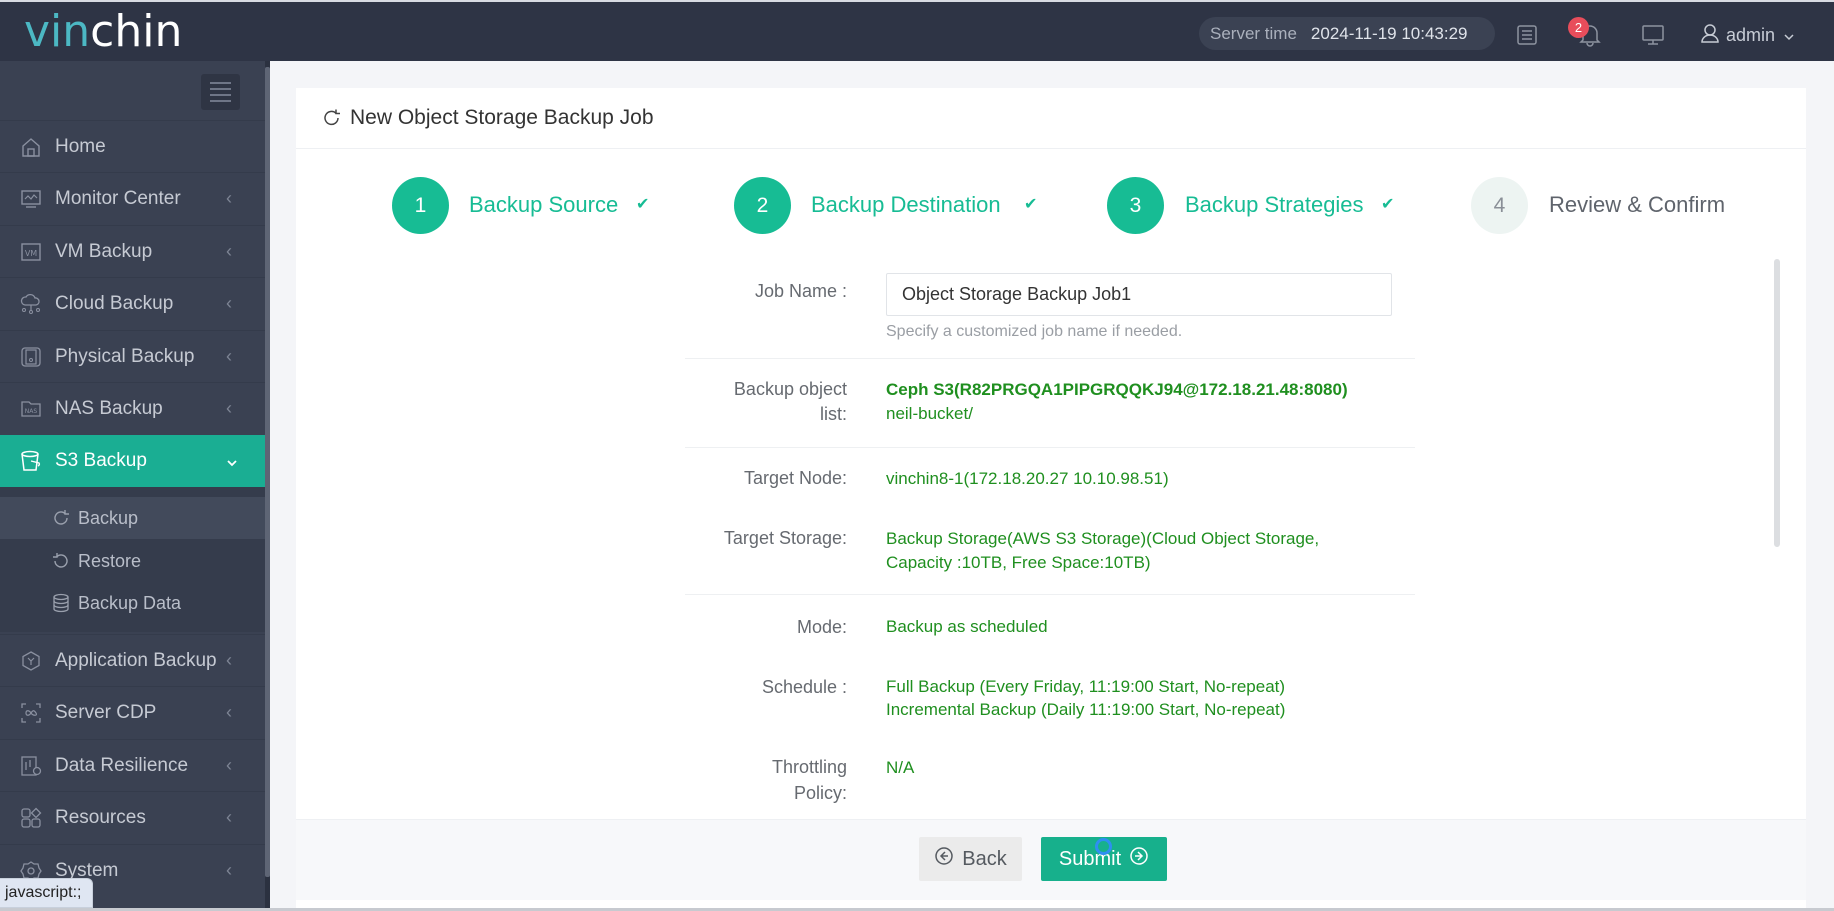 This screenshot has height=911, width=1834. What do you see at coordinates (104, 251) in the screenshot?
I see `sidebar-item-label: VM Backup` at bounding box center [104, 251].